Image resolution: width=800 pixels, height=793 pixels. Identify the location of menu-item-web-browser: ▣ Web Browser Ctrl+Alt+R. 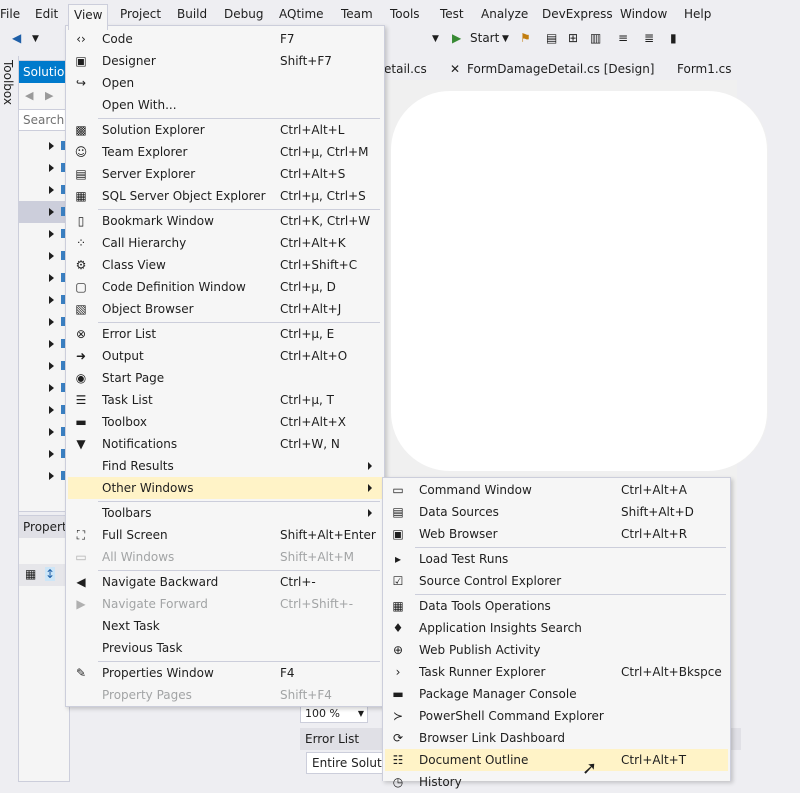
(556, 534).